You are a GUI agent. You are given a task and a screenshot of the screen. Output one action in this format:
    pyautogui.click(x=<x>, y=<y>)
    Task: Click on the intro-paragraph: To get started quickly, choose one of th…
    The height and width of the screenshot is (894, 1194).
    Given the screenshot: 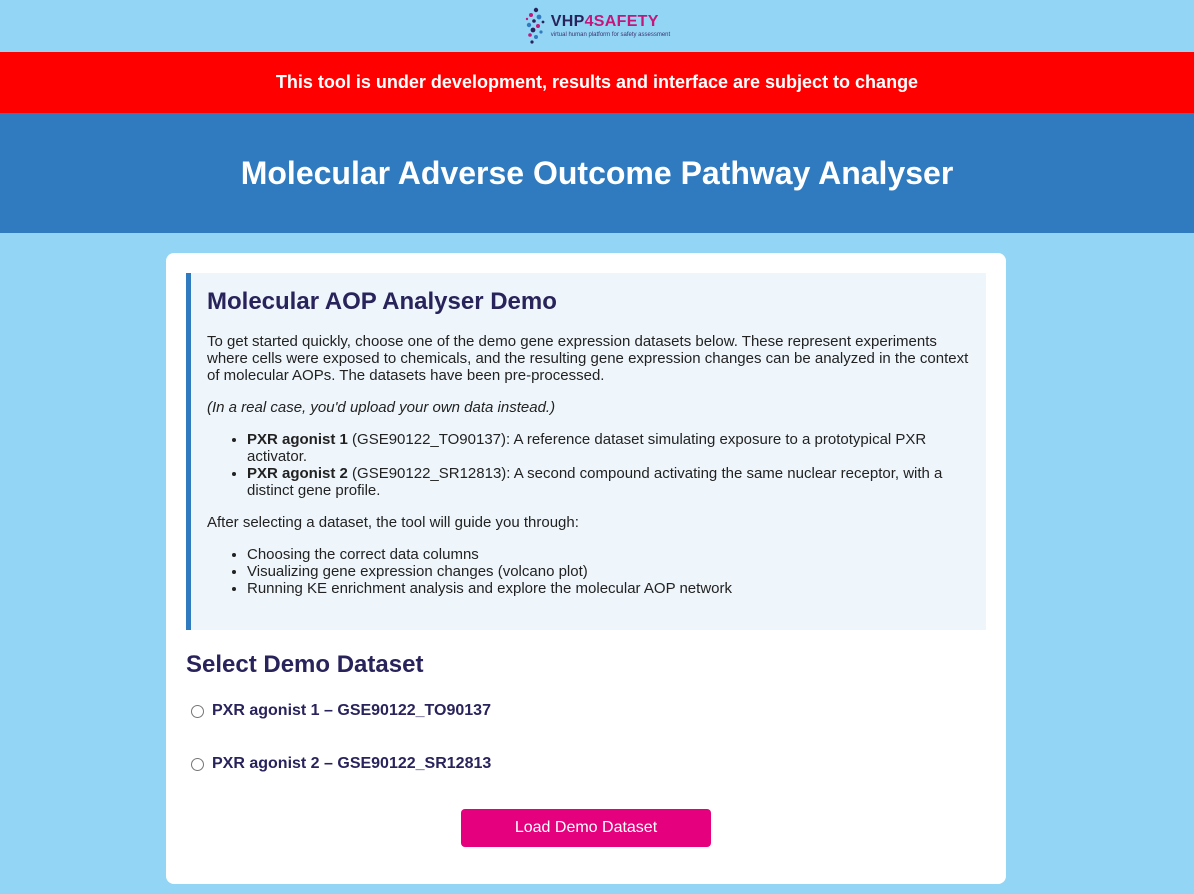 What is the action you would take?
    pyautogui.click(x=588, y=358)
    